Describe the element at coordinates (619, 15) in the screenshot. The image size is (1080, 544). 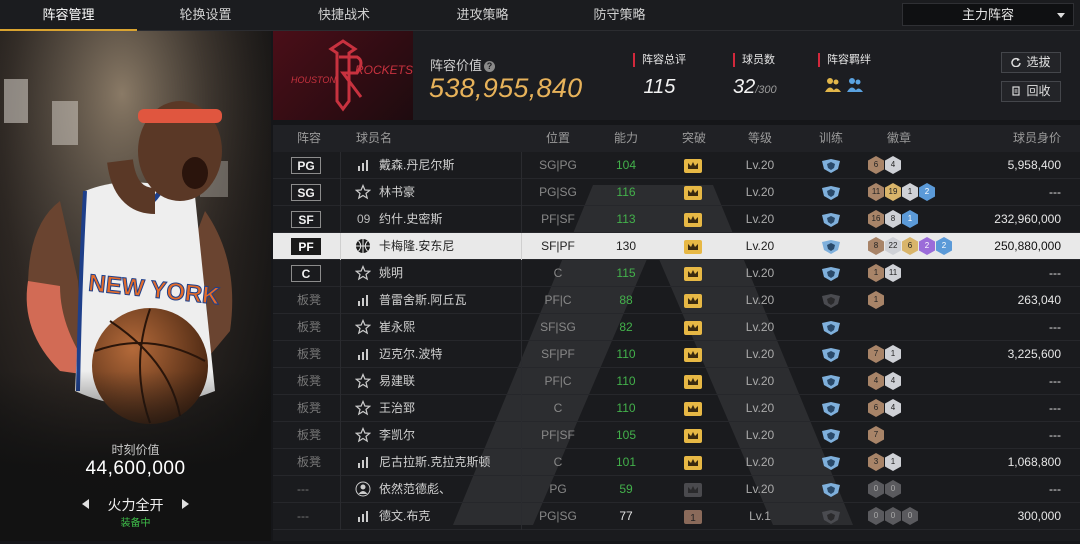
I see `tab-defense-strategy: 防守策略` at that location.